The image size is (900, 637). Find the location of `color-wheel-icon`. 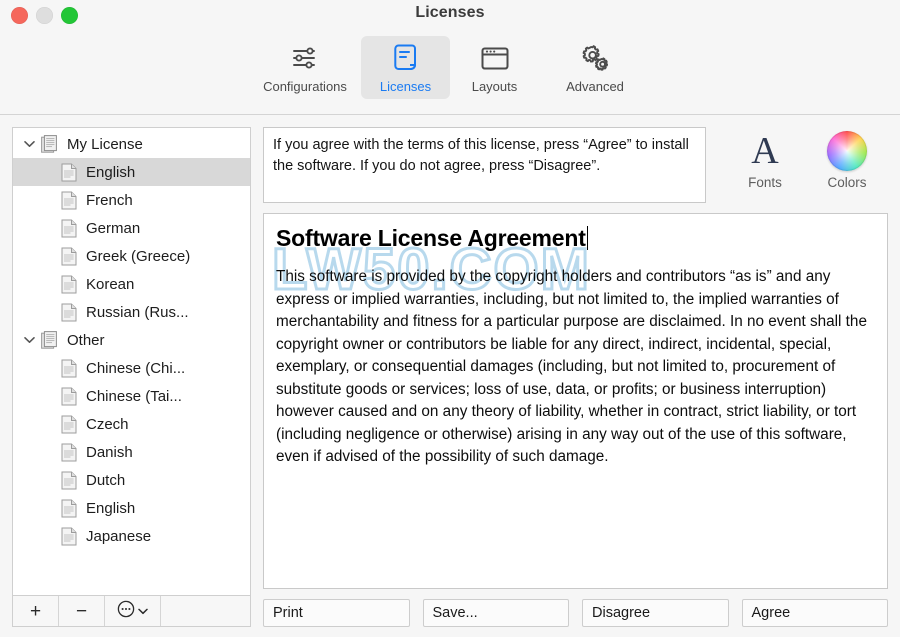

color-wheel-icon is located at coordinates (847, 151).